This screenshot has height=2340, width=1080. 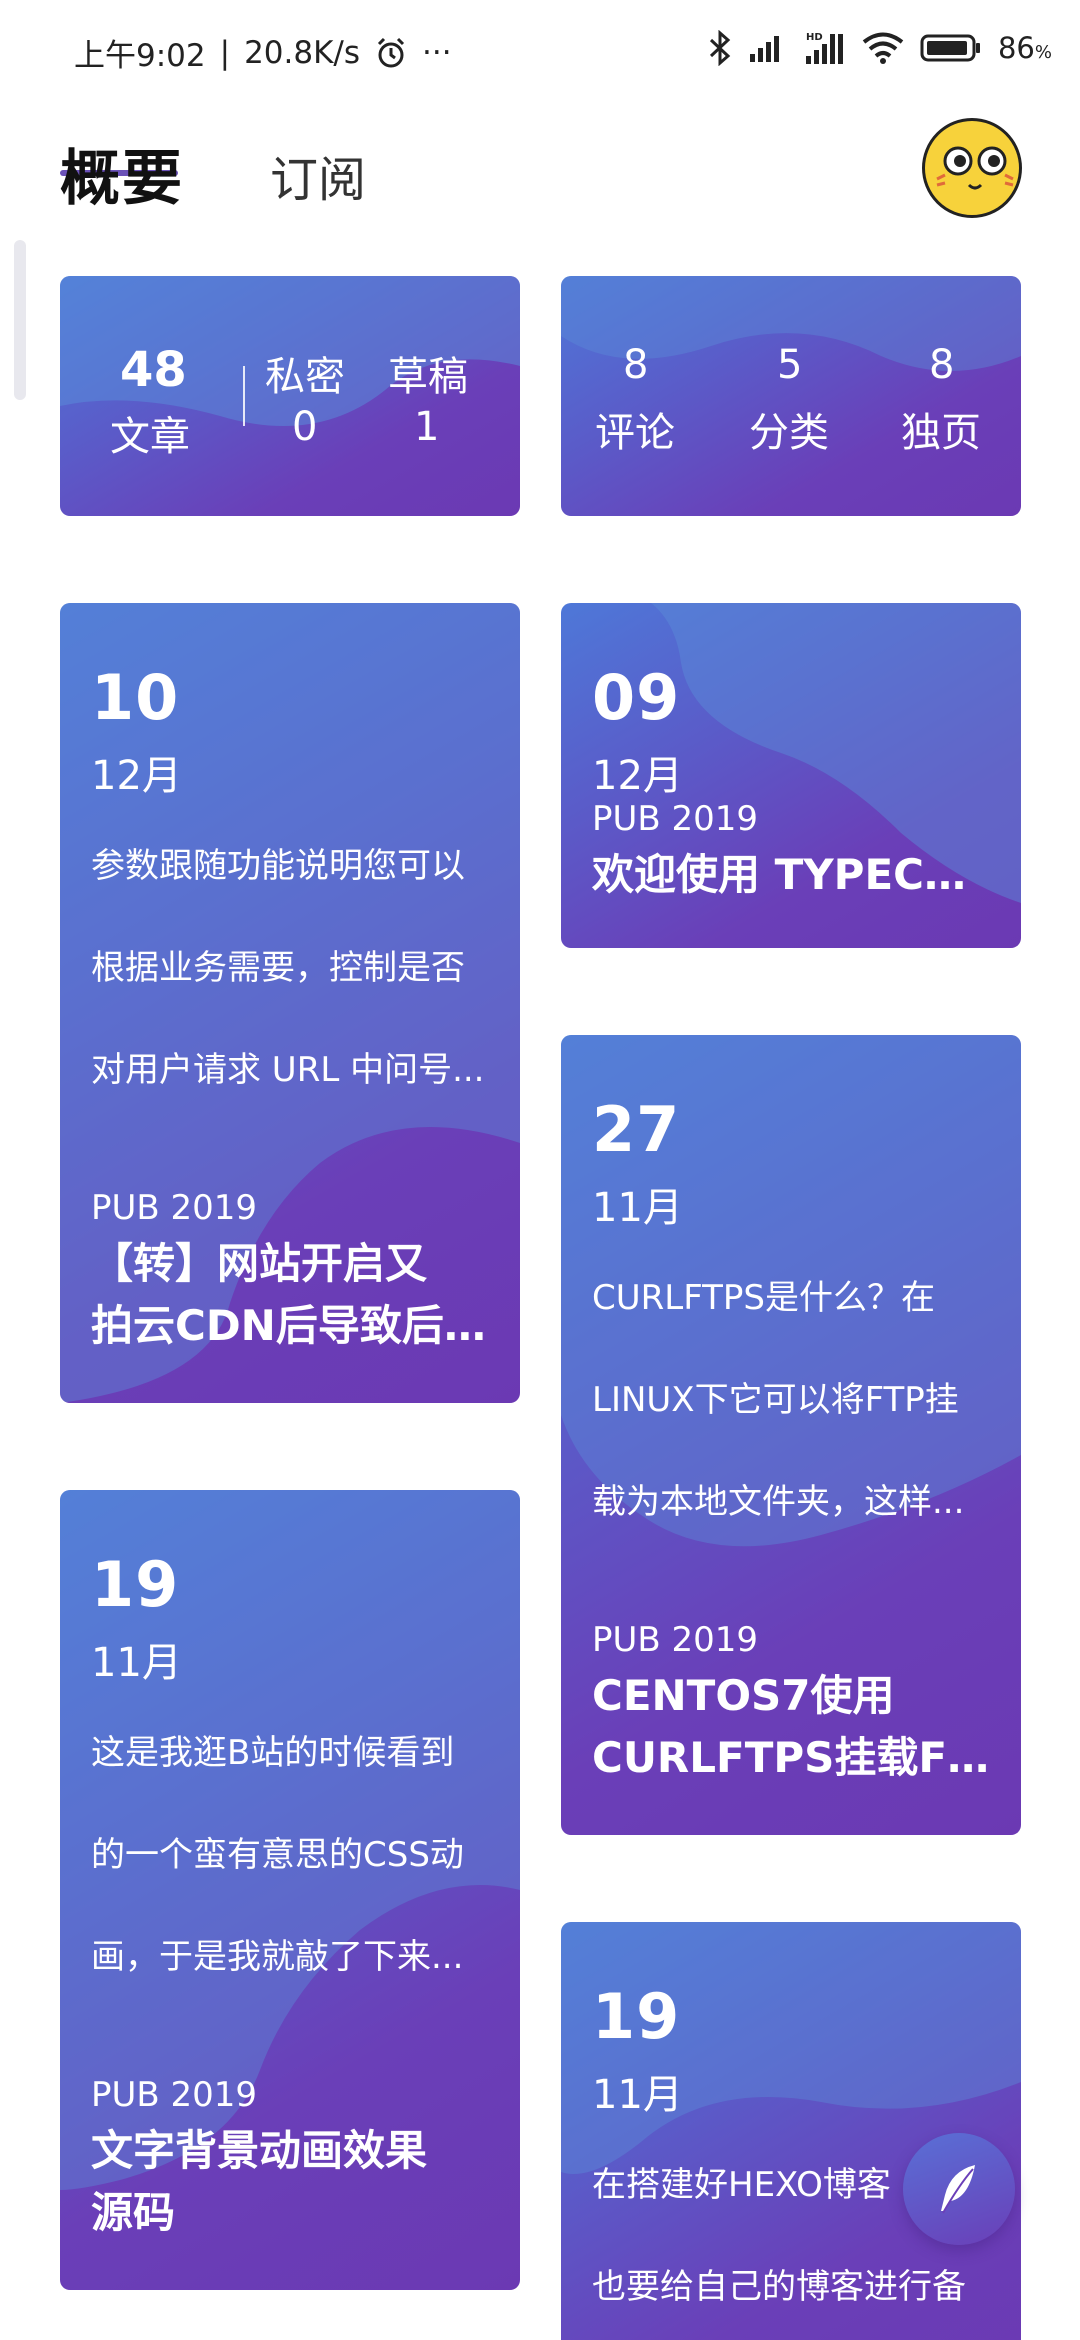 I want to click on pages-label: 独页, so click(x=941, y=433).